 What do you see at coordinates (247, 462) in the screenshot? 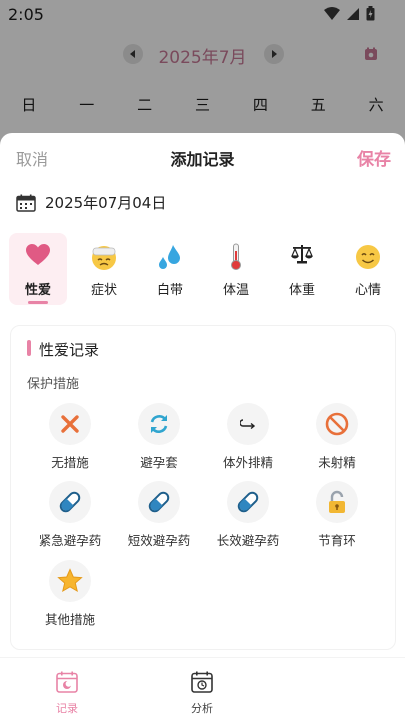
I see `option-label: 体外排精` at bounding box center [247, 462].